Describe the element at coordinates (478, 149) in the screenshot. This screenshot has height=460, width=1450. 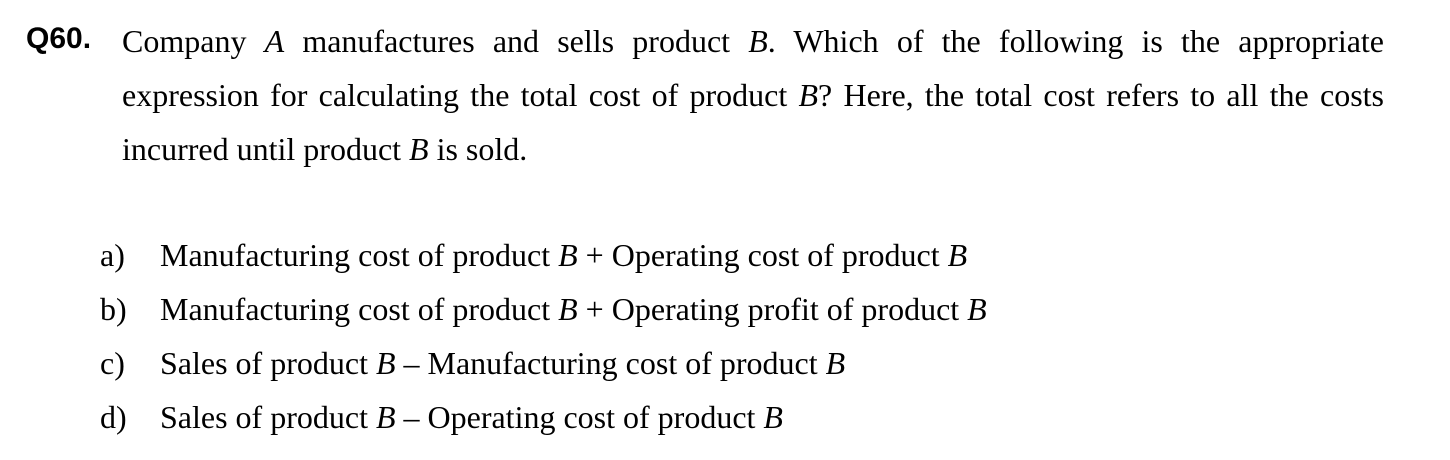
I see `stem-text: is sold.` at that location.